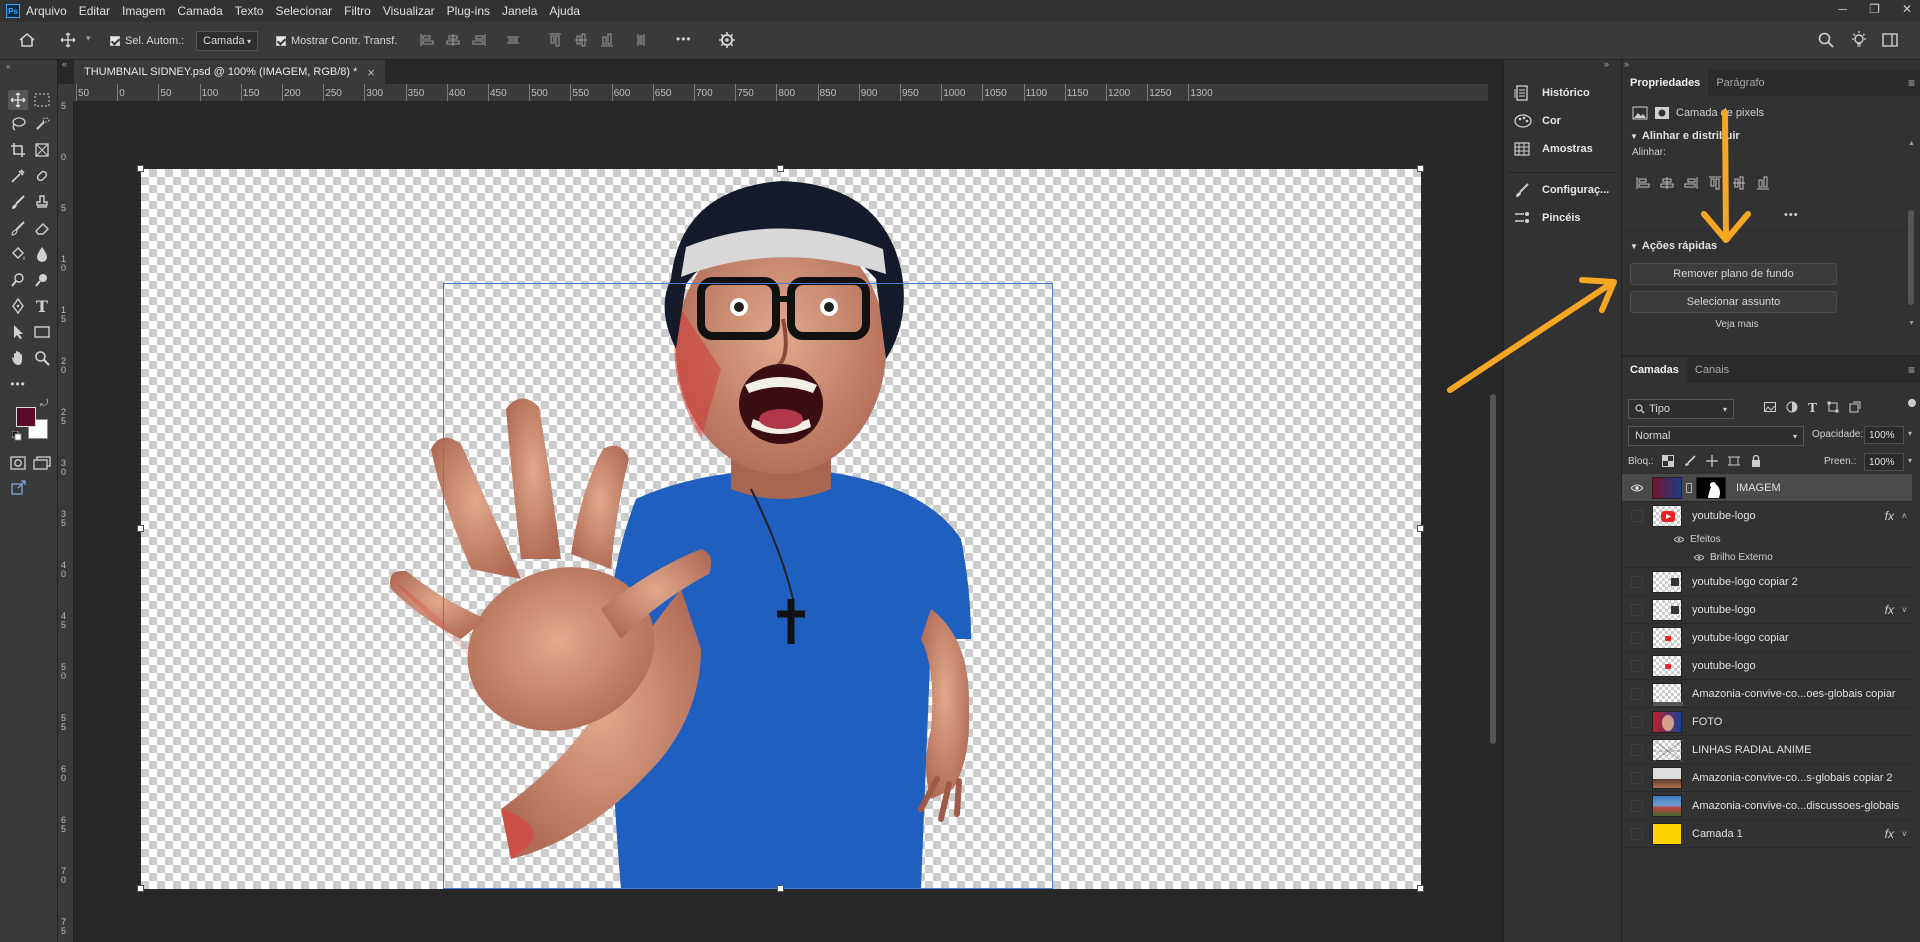 The height and width of the screenshot is (942, 1920). What do you see at coordinates (18, 228) in the screenshot?
I see `history-brush-tool` at bounding box center [18, 228].